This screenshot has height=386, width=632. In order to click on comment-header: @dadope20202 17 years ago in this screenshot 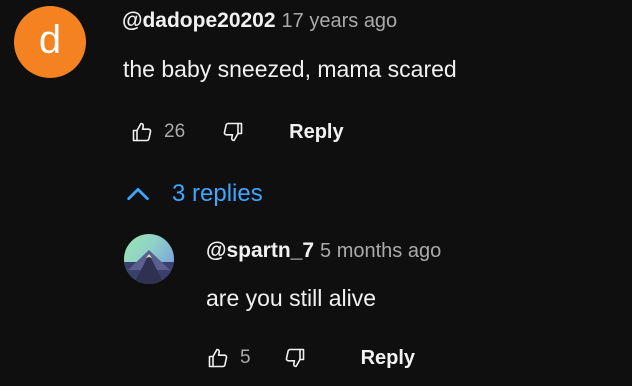, I will do `click(259, 21)`.